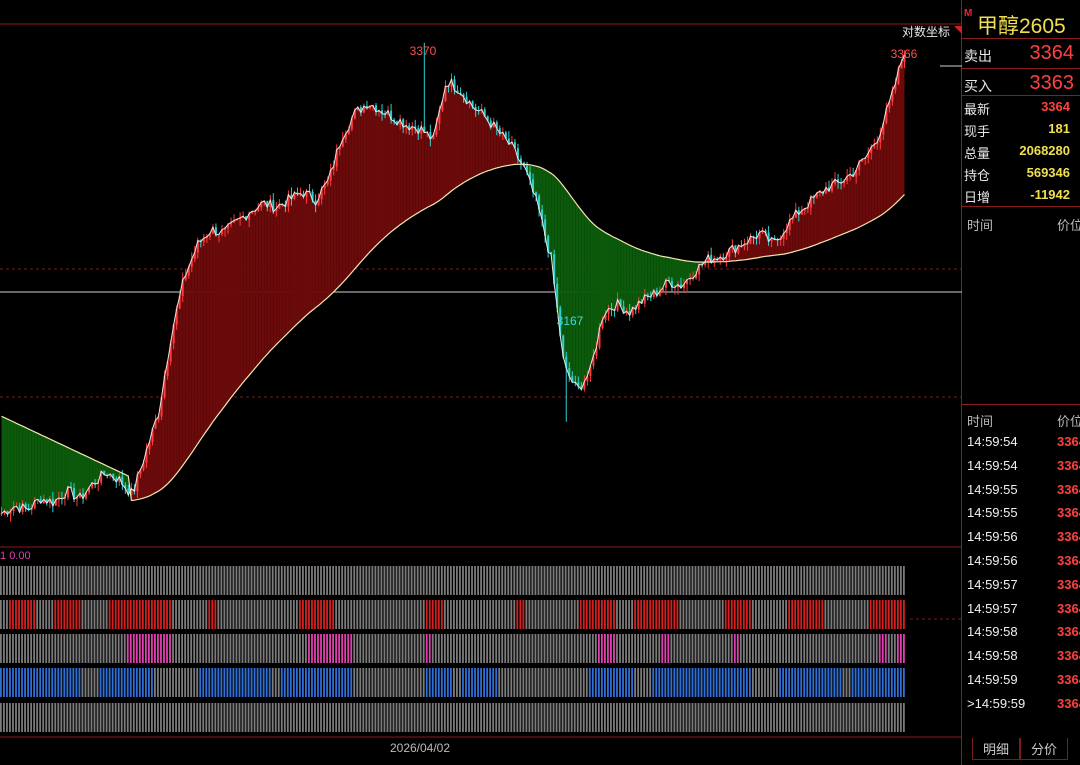  What do you see at coordinates (1021, 704) in the screenshot?
I see `tick-row: >14:59:593364` at bounding box center [1021, 704].